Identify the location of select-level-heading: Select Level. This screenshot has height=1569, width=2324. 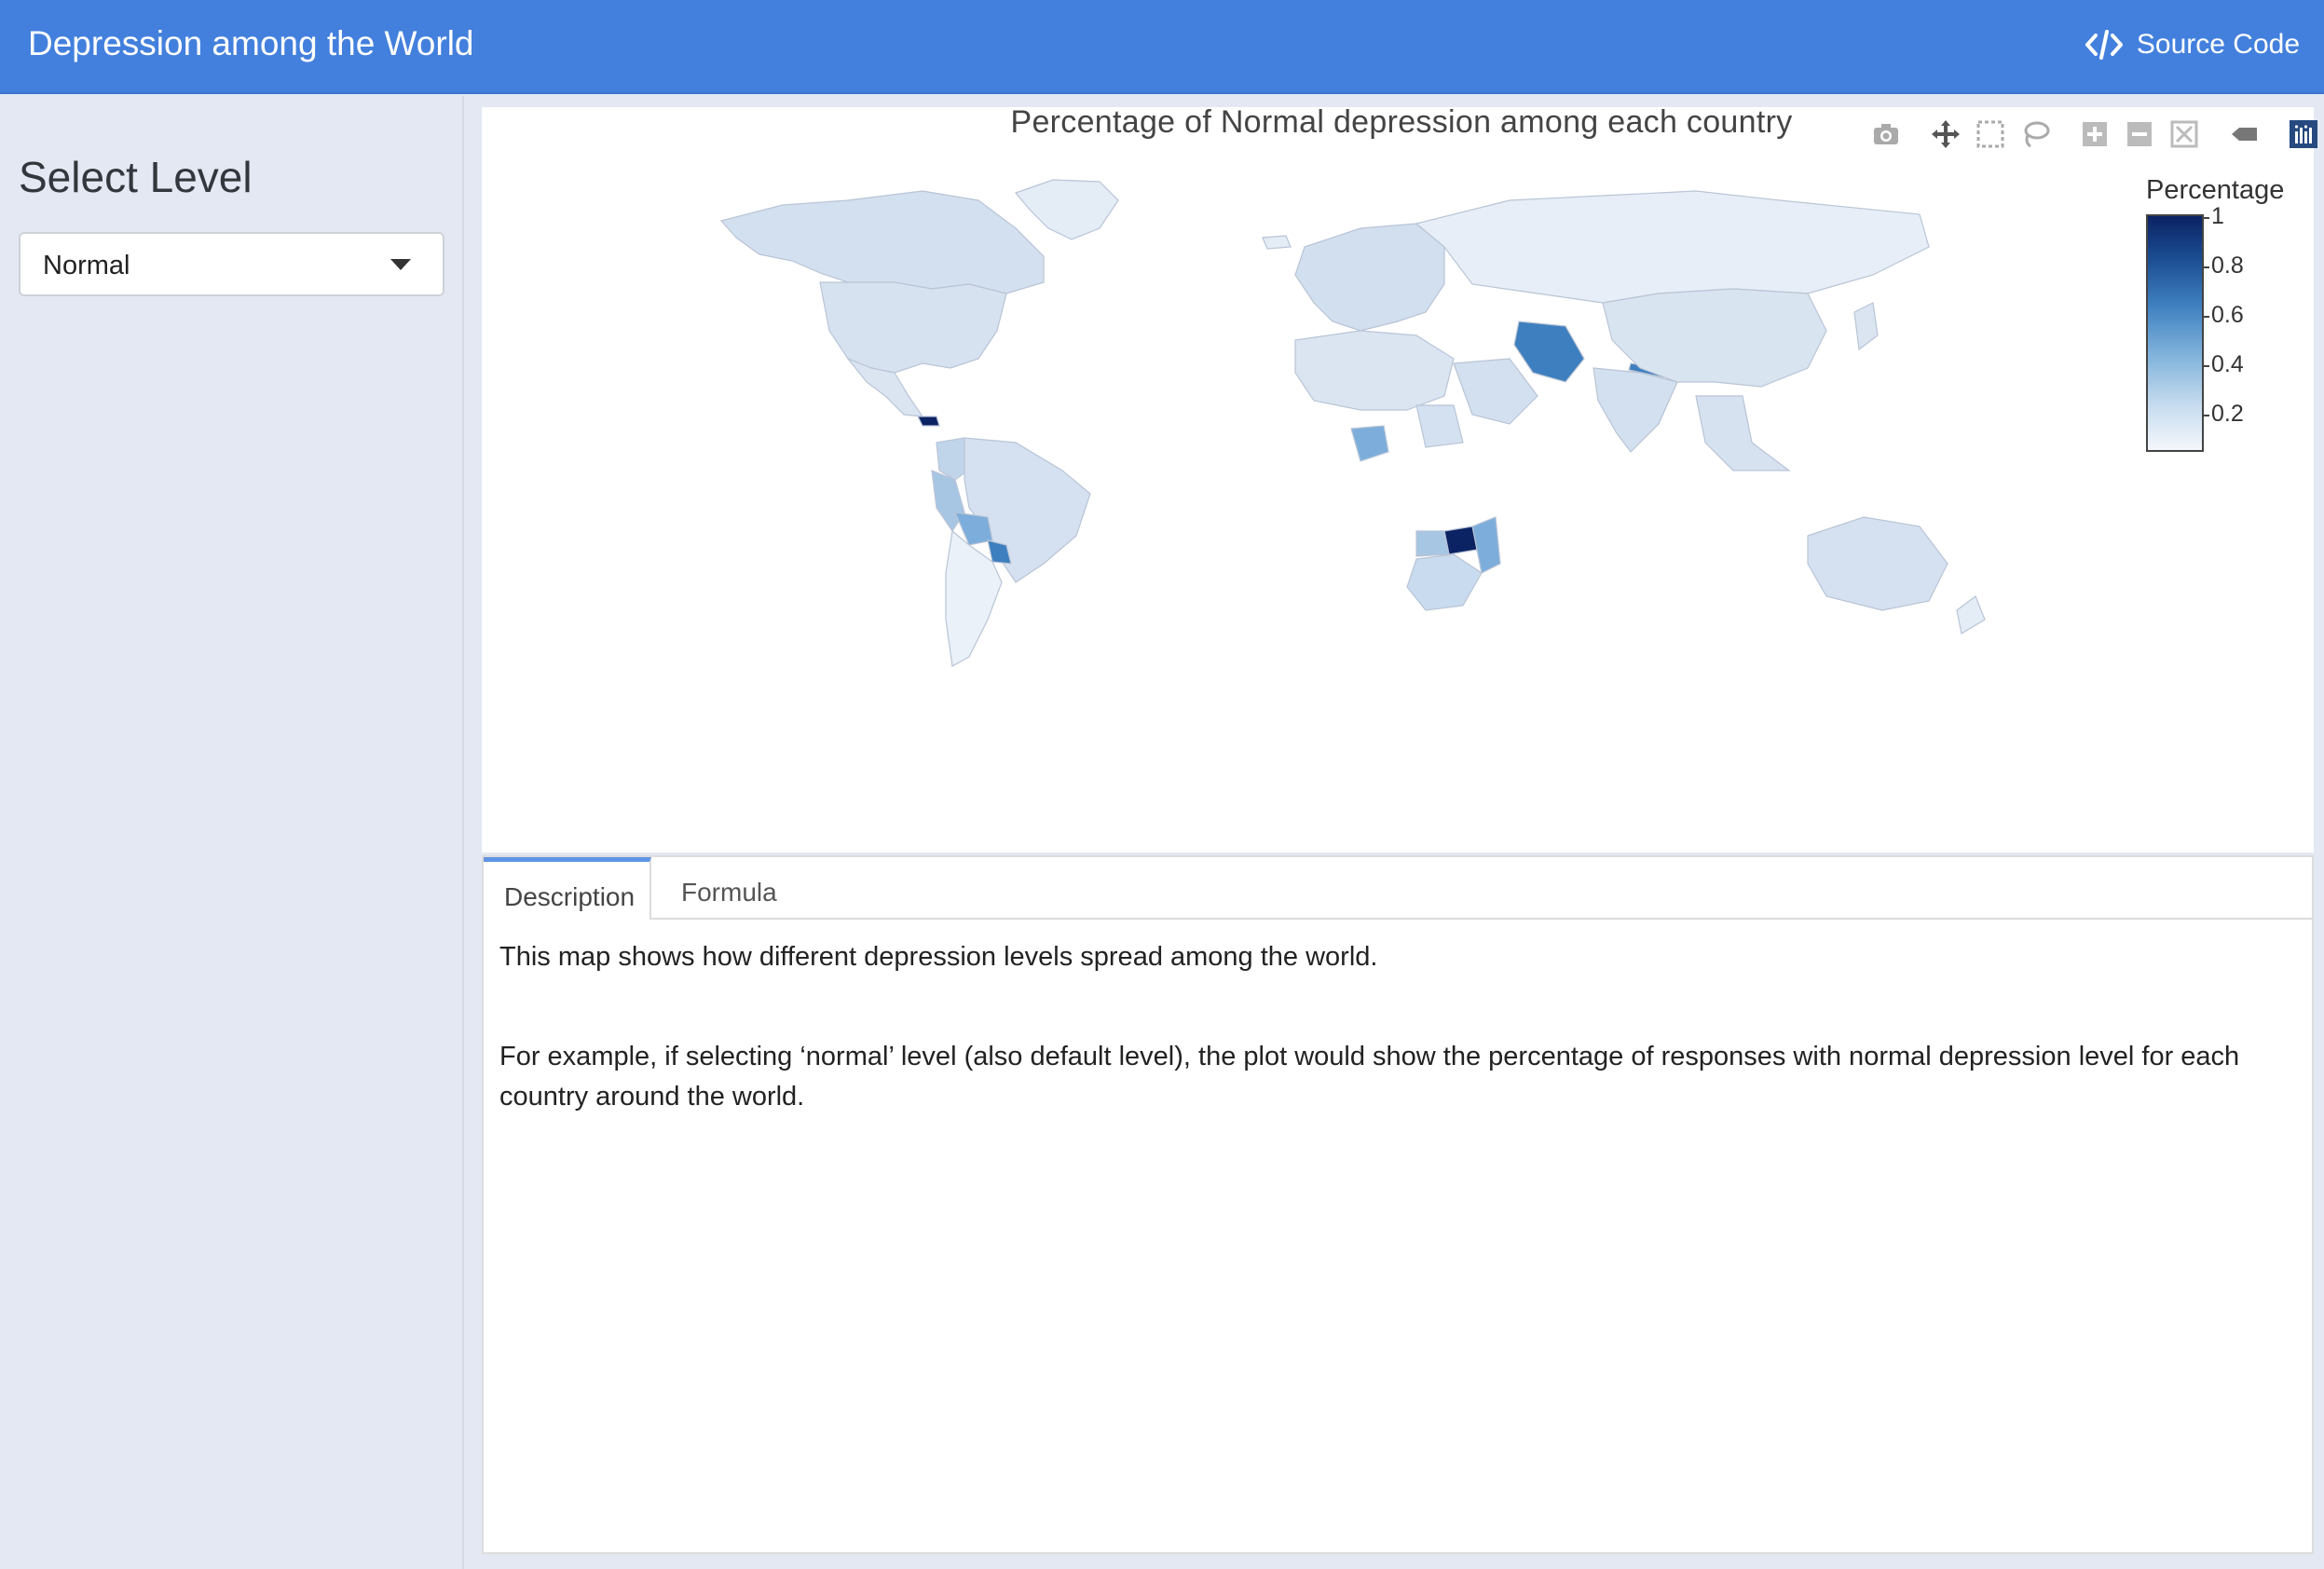
(136, 177).